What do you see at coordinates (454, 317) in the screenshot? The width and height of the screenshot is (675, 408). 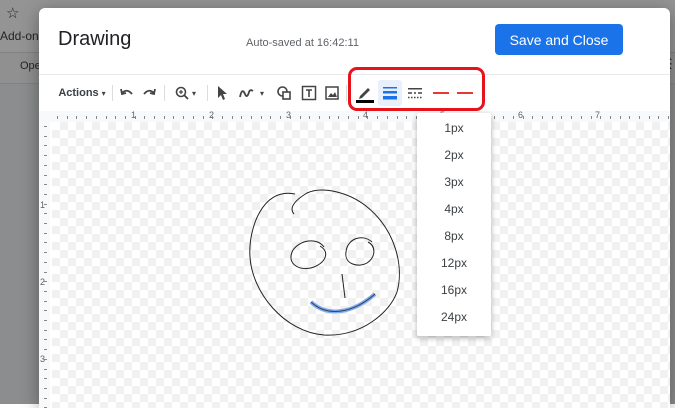 I see `line-weight-option: 24px` at bounding box center [454, 317].